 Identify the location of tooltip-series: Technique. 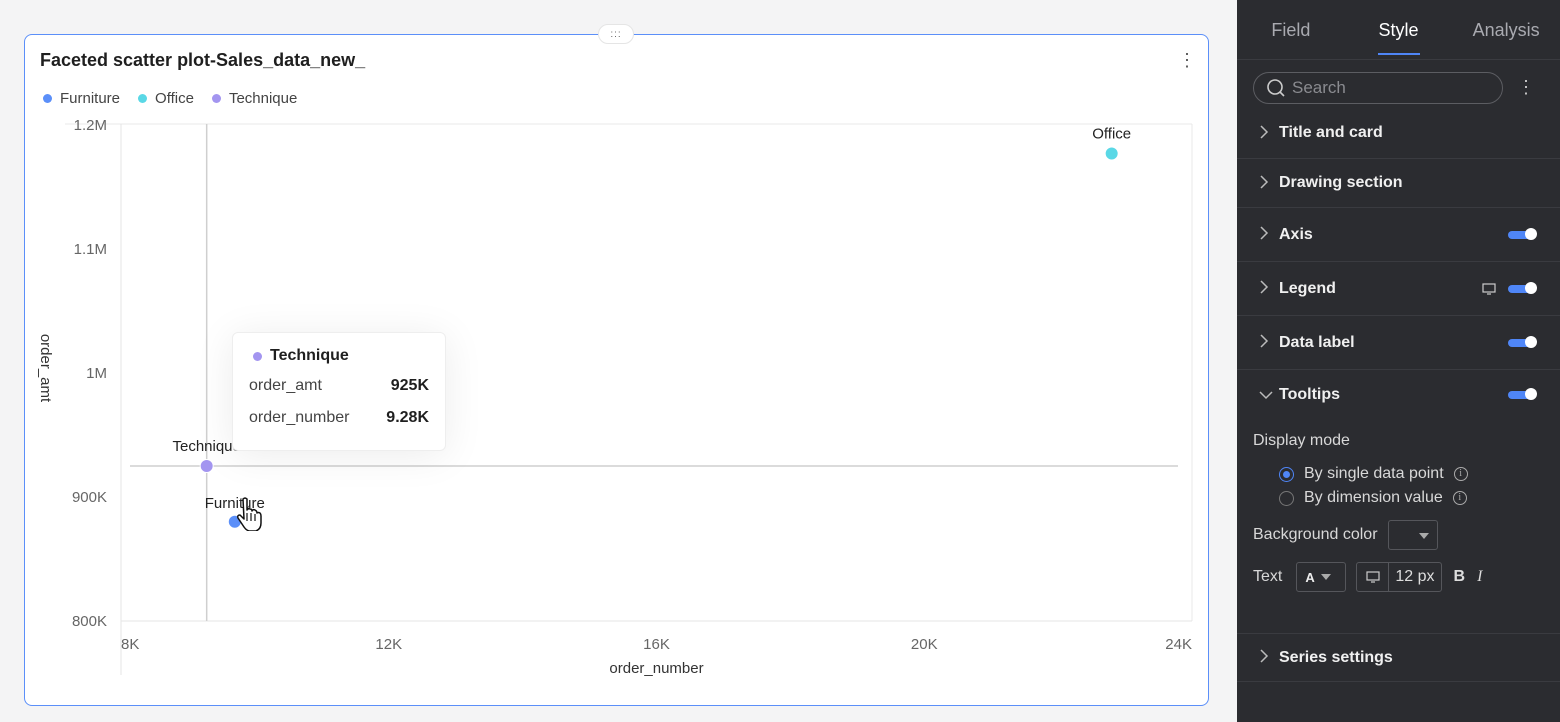
(309, 355).